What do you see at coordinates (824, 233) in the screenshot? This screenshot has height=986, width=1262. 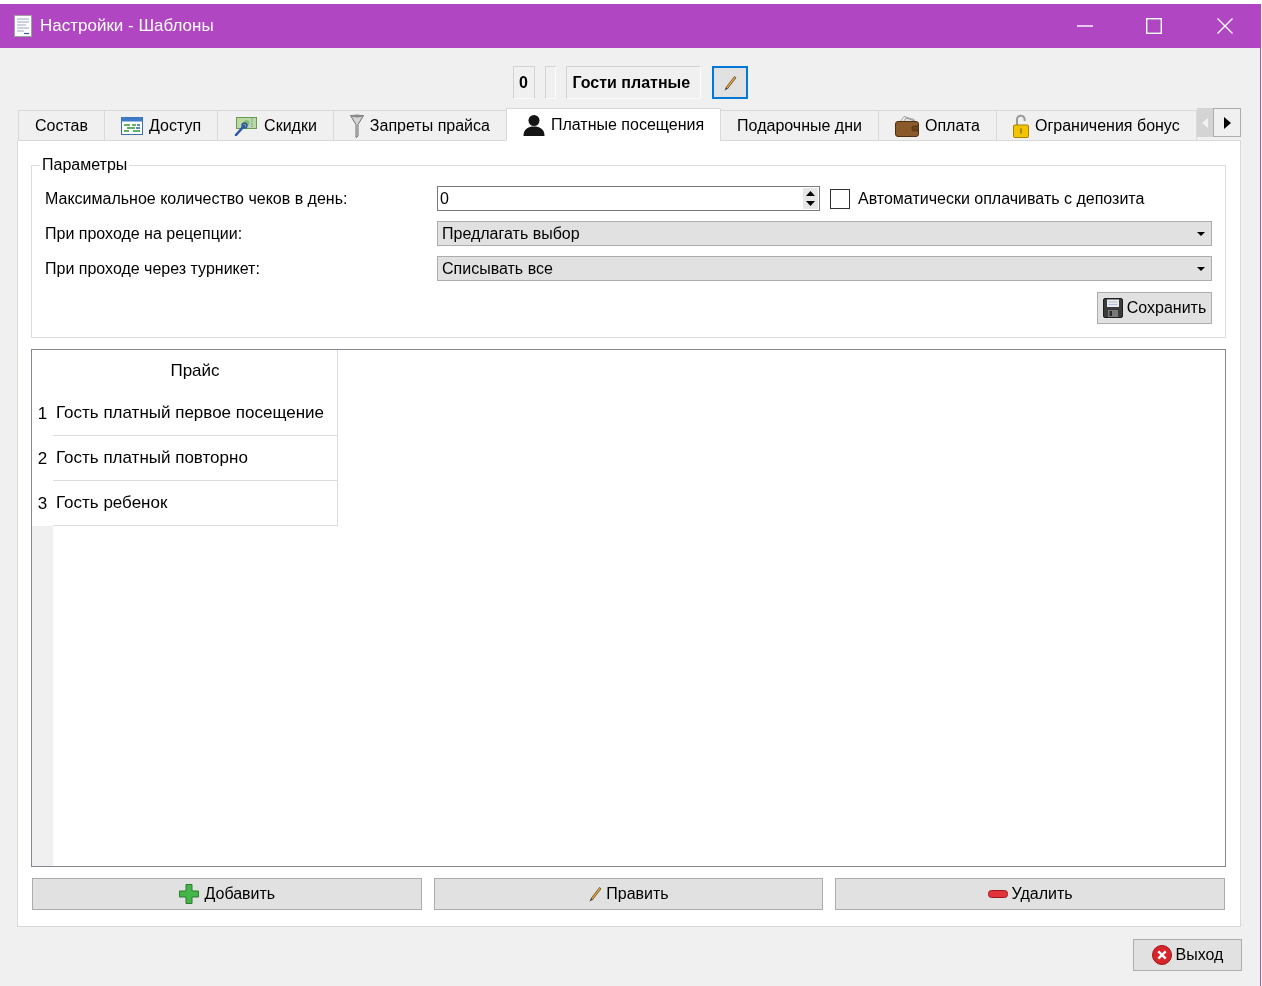 I see `reception-dropdown: Предлагать выбор` at bounding box center [824, 233].